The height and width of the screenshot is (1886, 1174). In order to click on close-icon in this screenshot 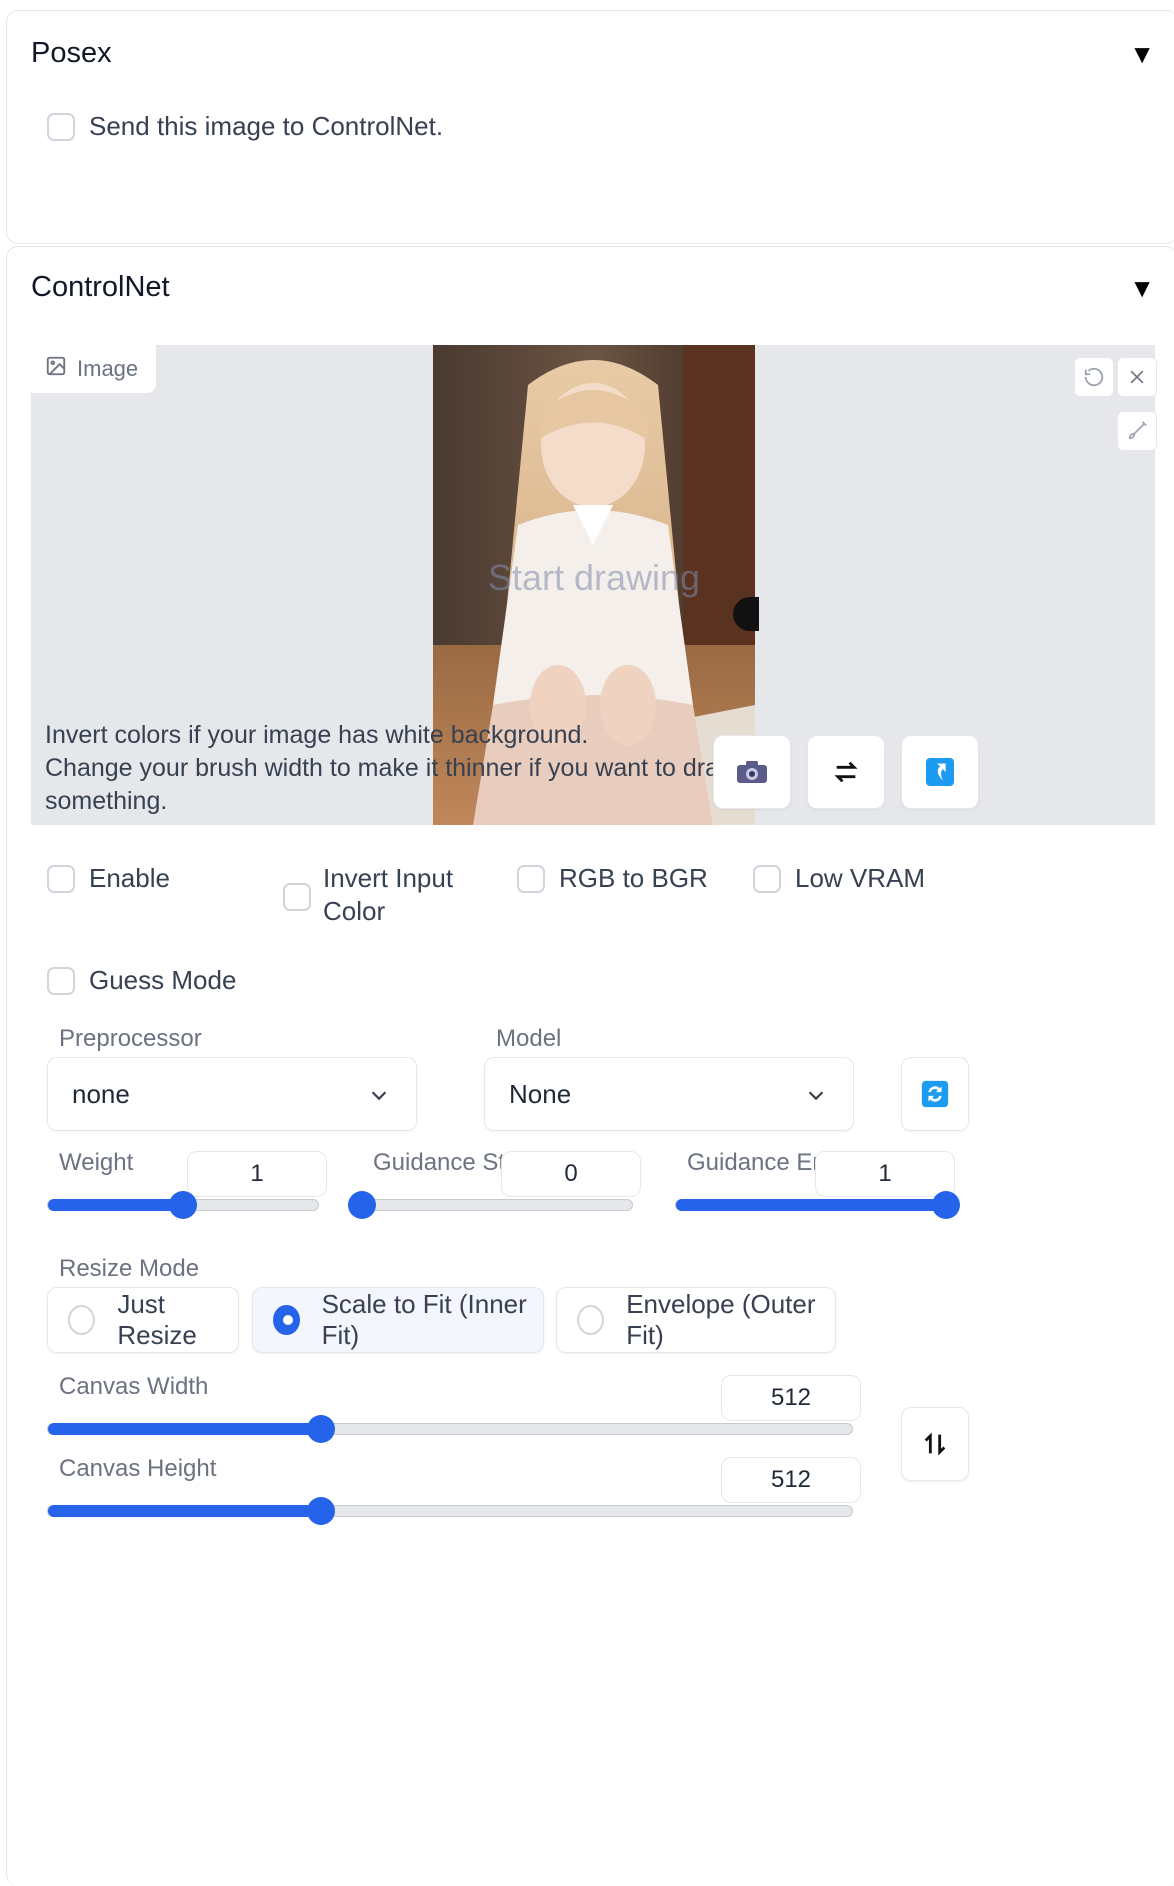, I will do `click(1137, 377)`.